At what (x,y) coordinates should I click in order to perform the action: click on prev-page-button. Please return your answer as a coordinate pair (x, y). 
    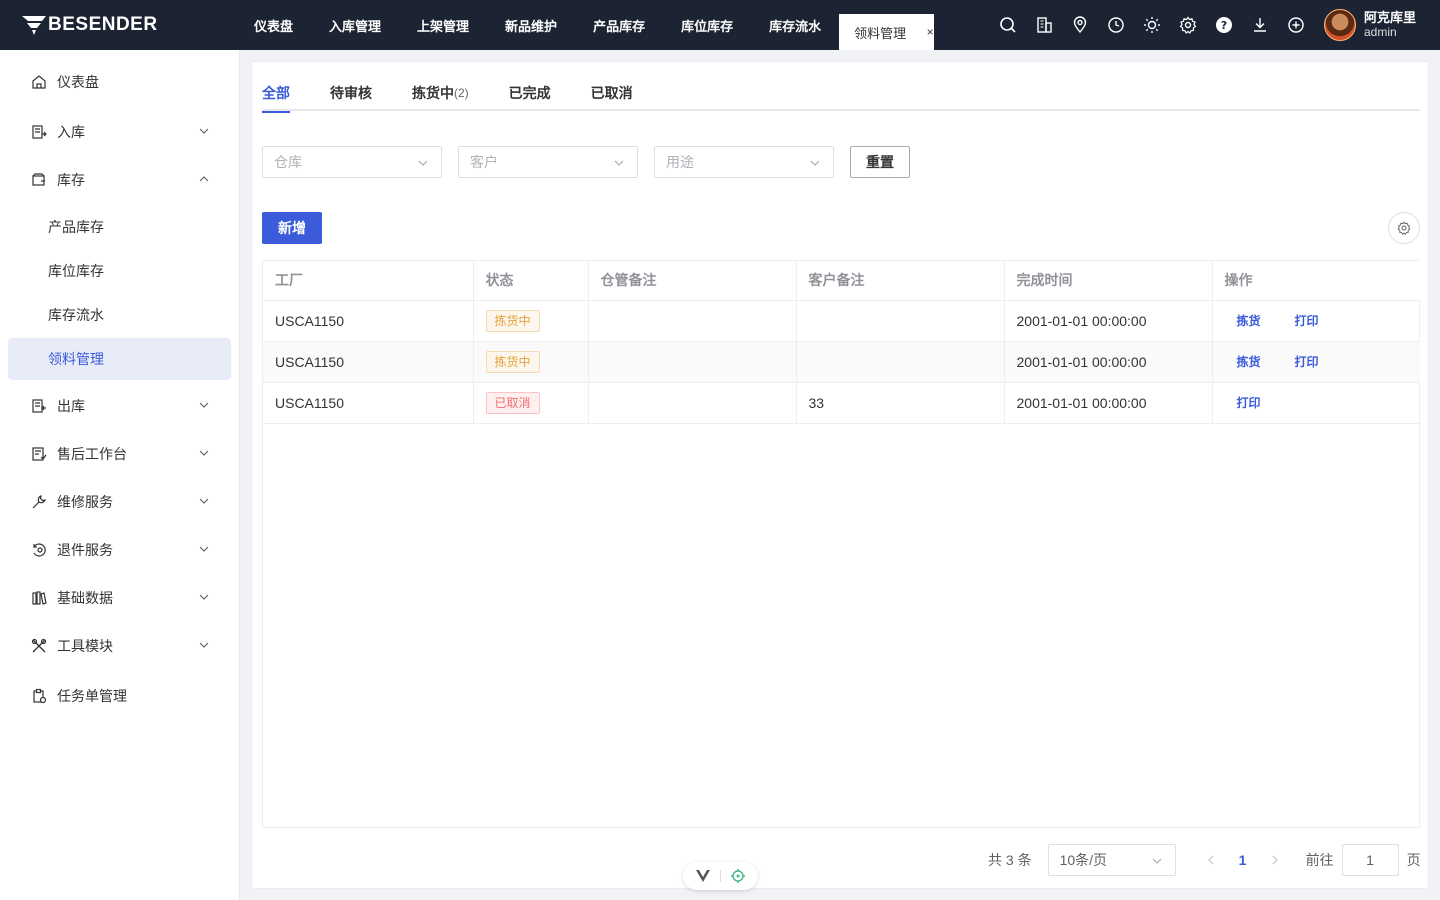
    Looking at the image, I should click on (1211, 860).